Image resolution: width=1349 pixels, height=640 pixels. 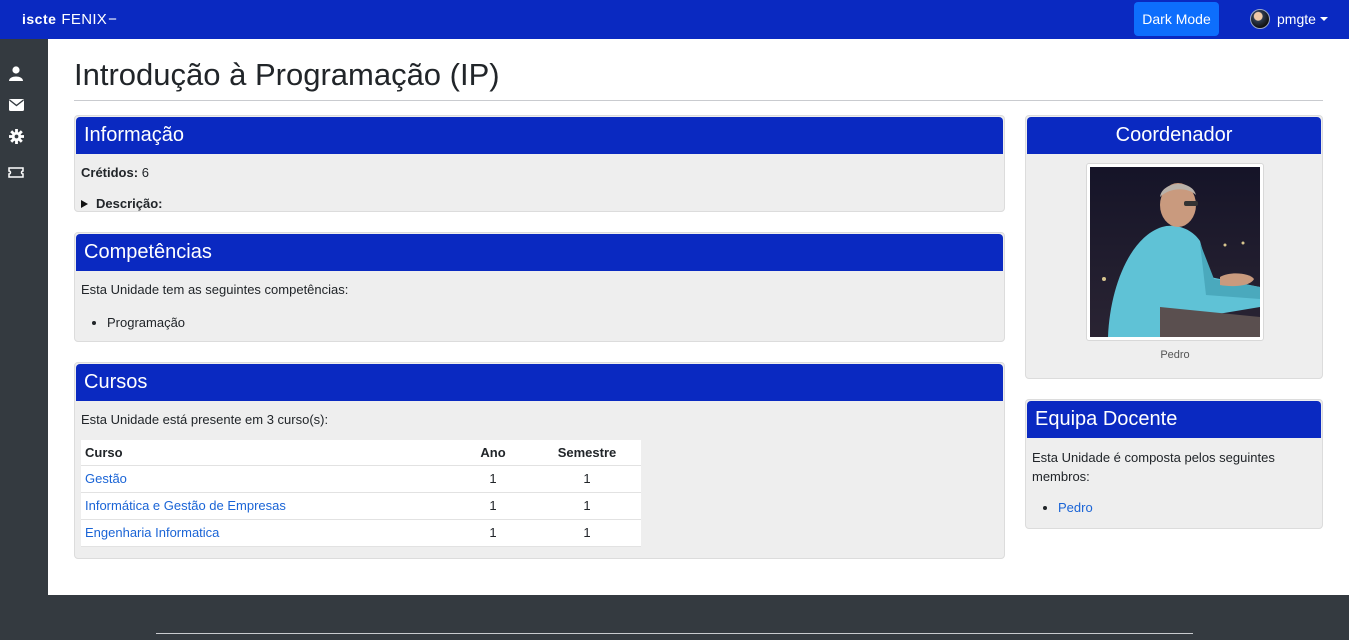 I want to click on table-row: Informática e Gestão de Empresas 1 1, so click(x=361, y=506).